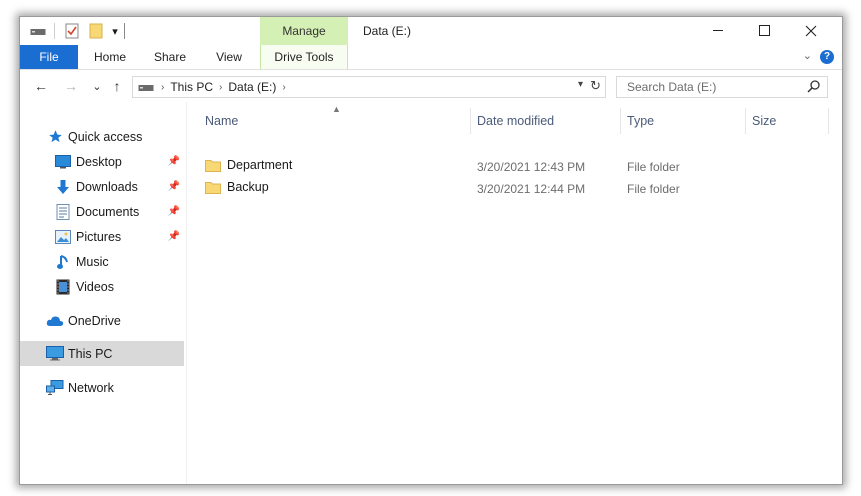  Describe the element at coordinates (63, 187) in the screenshot. I see `download-icon` at that location.